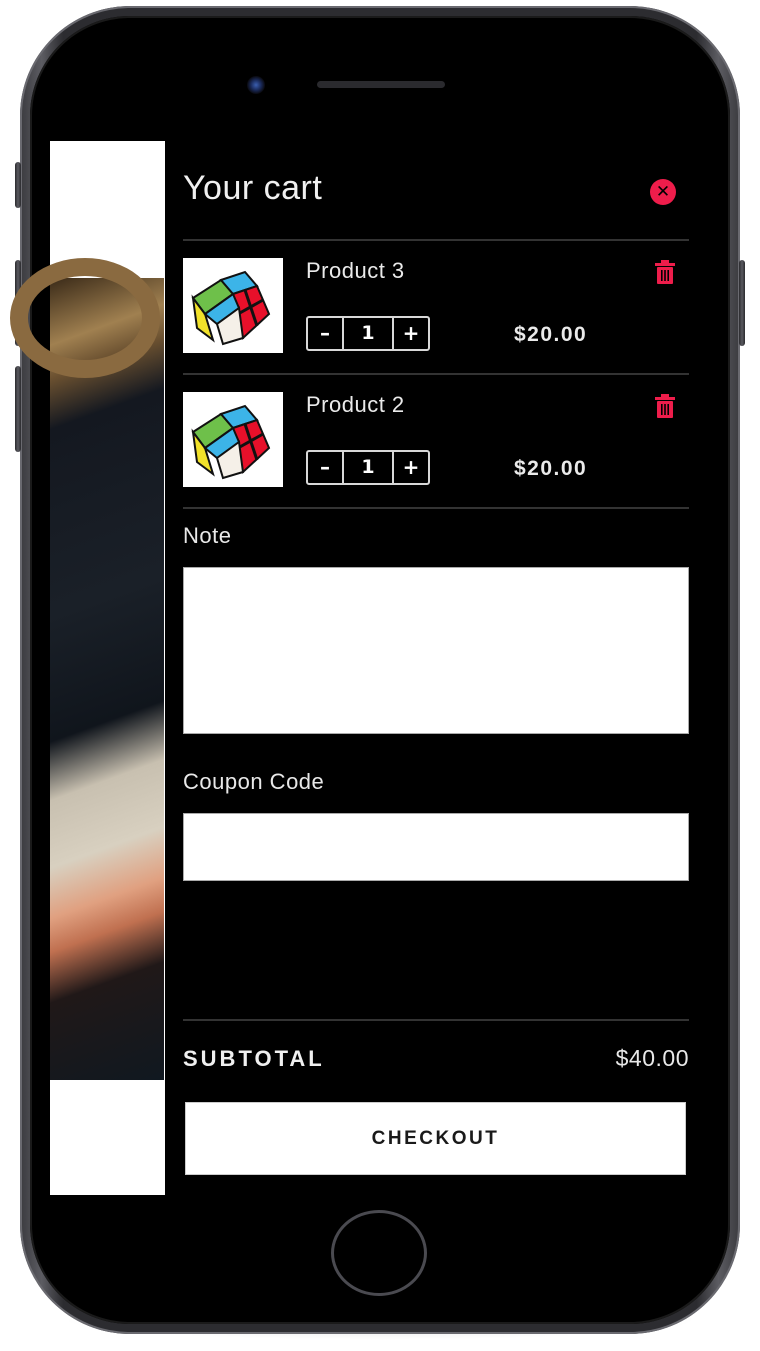 Image resolution: width=760 pixels, height=1351 pixels. I want to click on cart-title: Your cart, so click(253, 188).